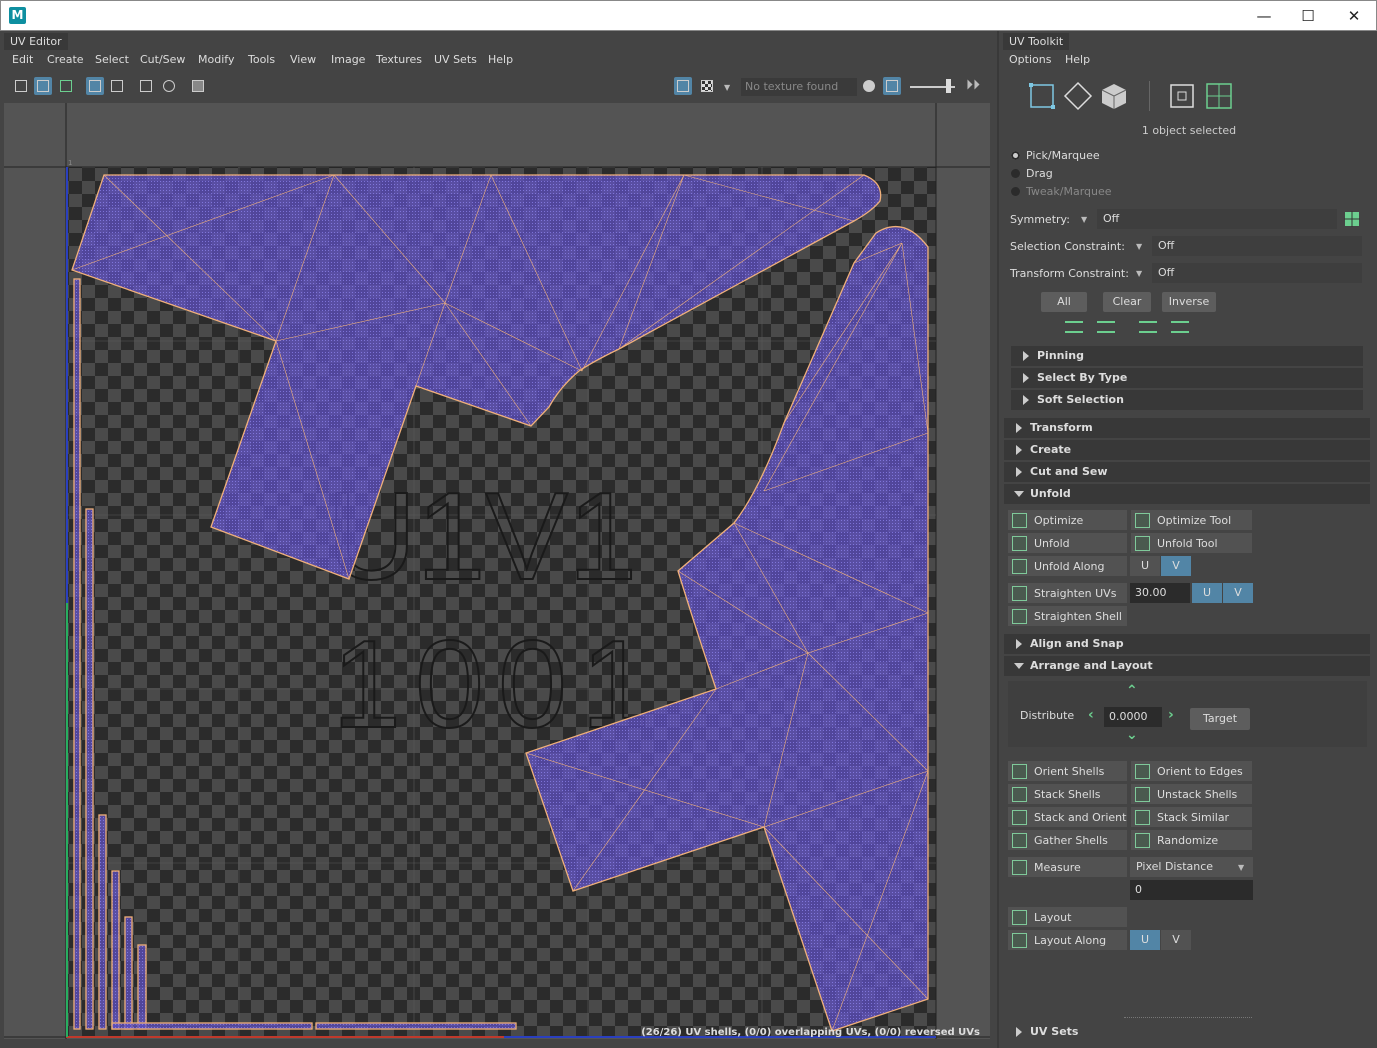 This screenshot has height=1048, width=1377. I want to click on menu-edit: Edit, so click(22, 59).